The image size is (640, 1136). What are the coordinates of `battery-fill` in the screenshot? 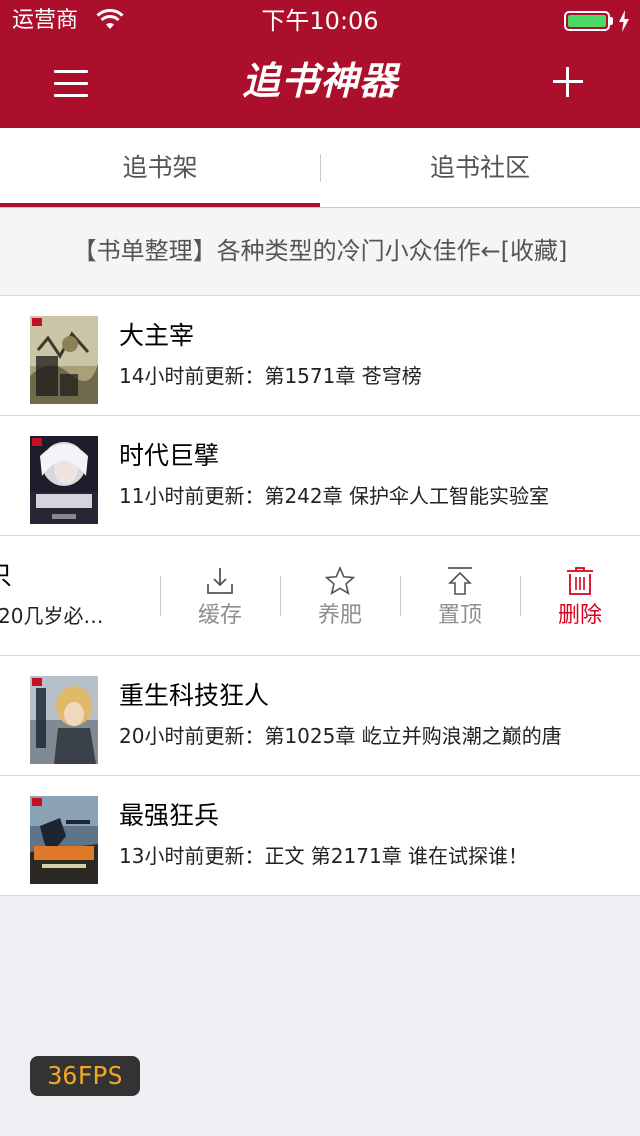 It's located at (587, 21).